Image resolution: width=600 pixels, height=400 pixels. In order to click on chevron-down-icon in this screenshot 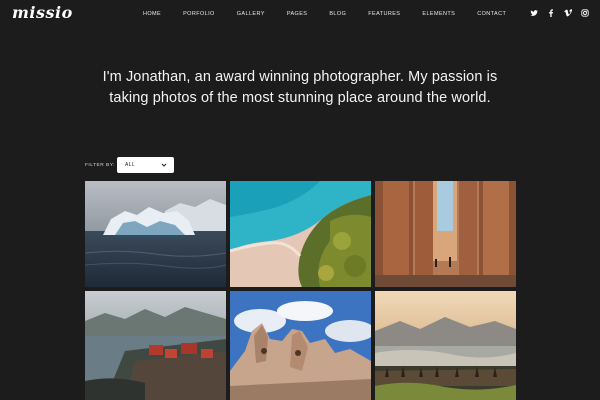, I will do `click(164, 165)`.